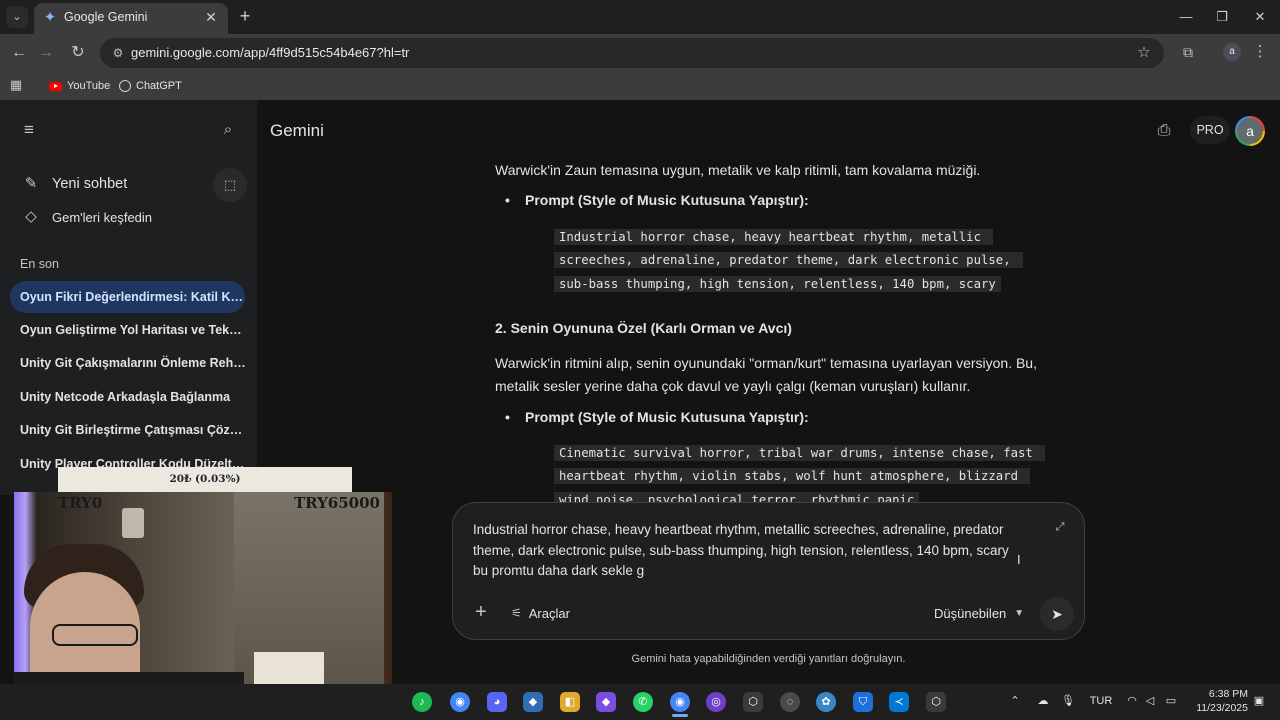  I want to click on donation-goal-amount: 20₺ (0.03%), so click(205, 479).